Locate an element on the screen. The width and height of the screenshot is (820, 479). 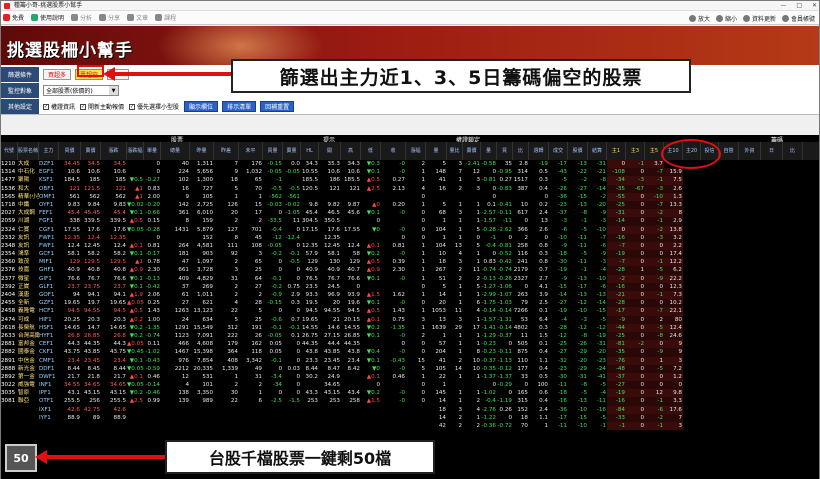
target-dropdown: 全部股票(依價的) ▼ is located at coordinates (81, 90).